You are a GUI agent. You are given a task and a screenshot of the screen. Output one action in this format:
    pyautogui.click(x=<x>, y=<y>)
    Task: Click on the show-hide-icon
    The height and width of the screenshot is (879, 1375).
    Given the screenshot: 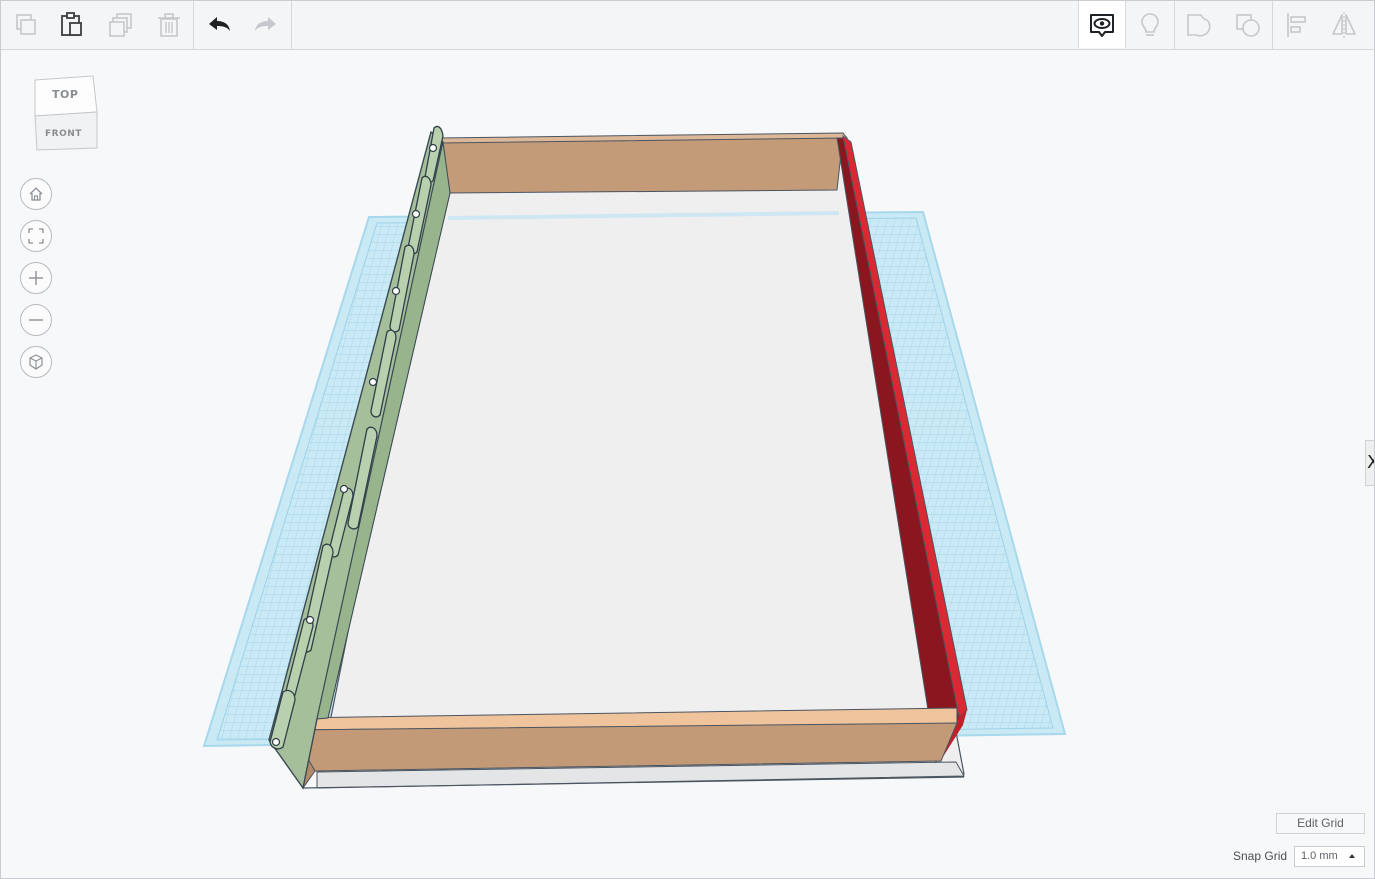 What is the action you would take?
    pyautogui.click(x=1102, y=25)
    